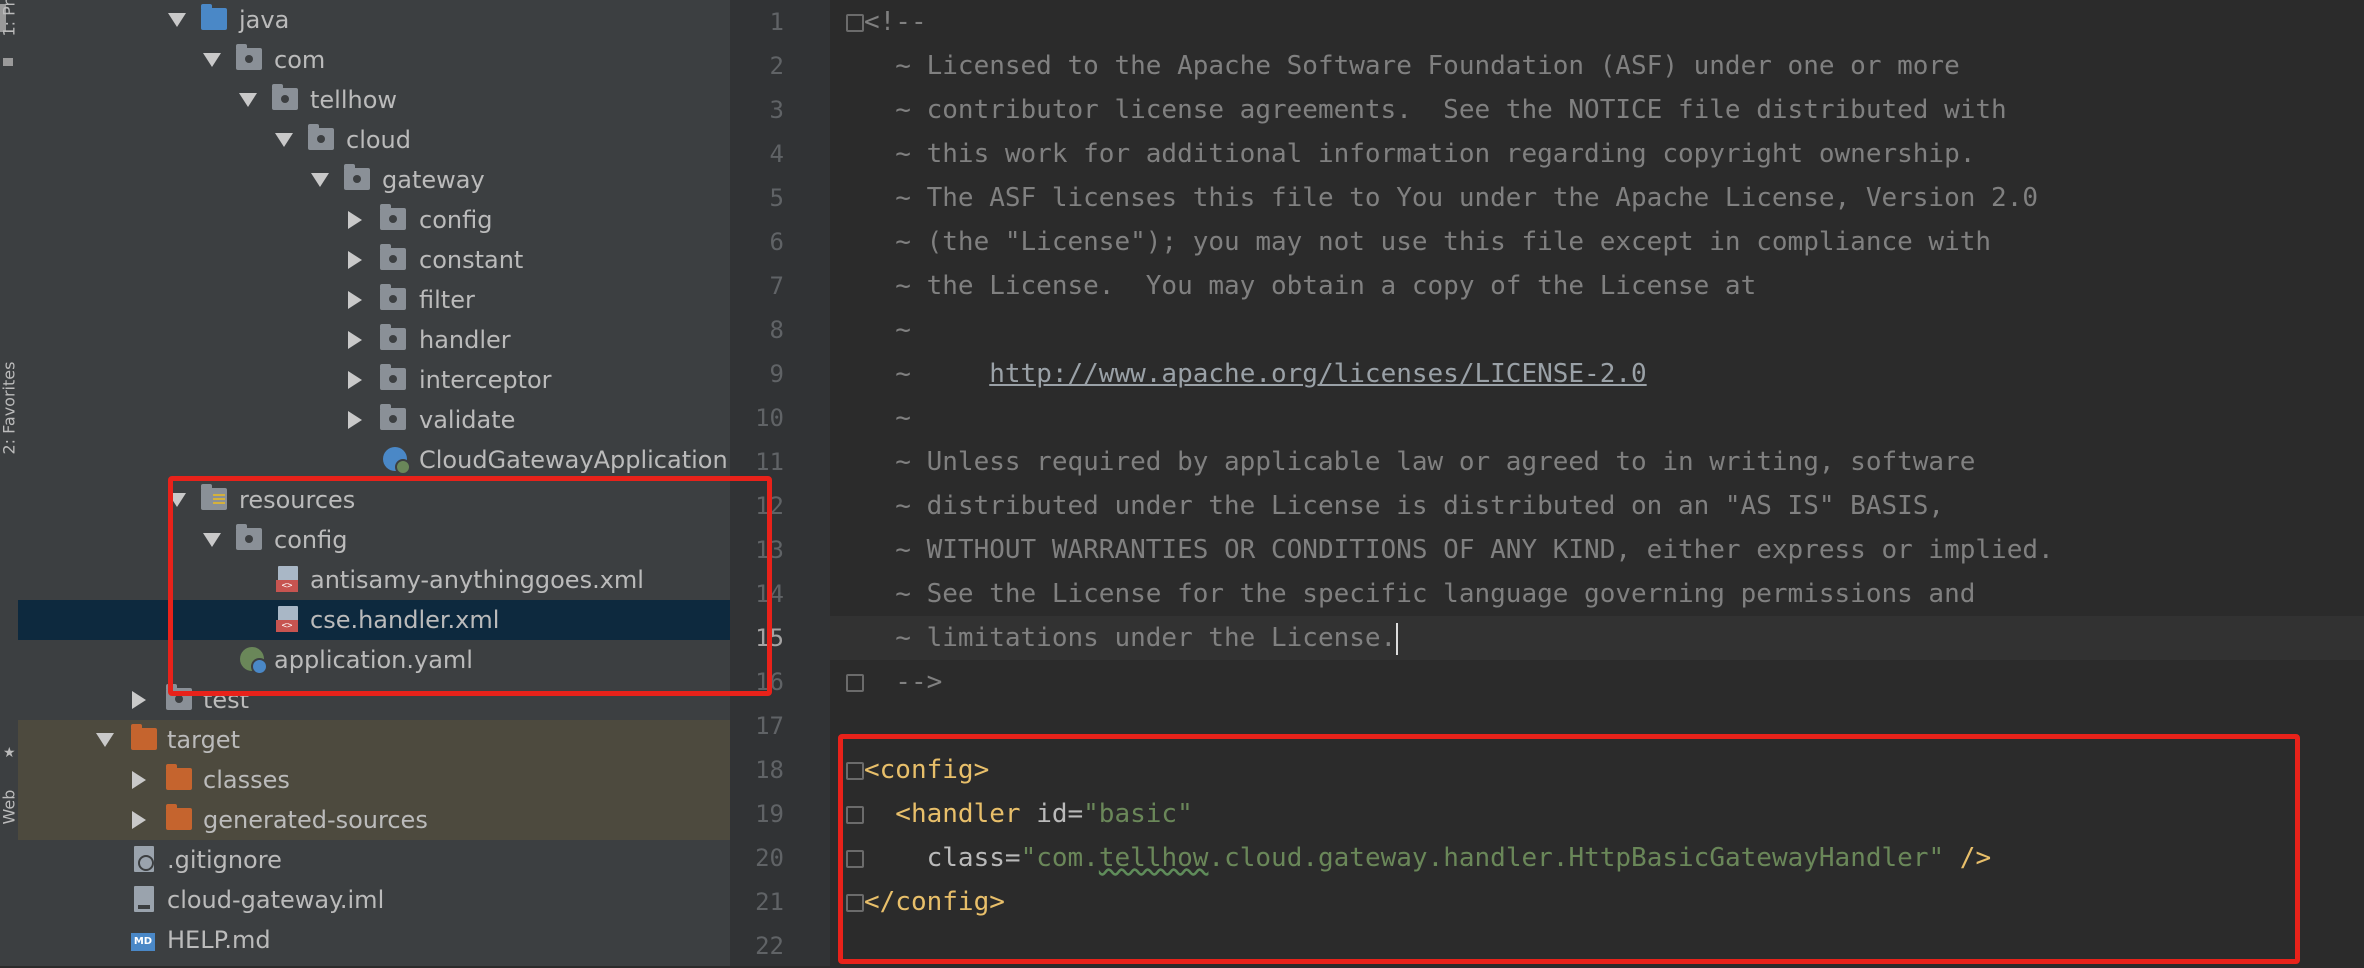 This screenshot has height=968, width=2364. I want to click on favorites-tool-tab: 2: Favorites, so click(9, 408).